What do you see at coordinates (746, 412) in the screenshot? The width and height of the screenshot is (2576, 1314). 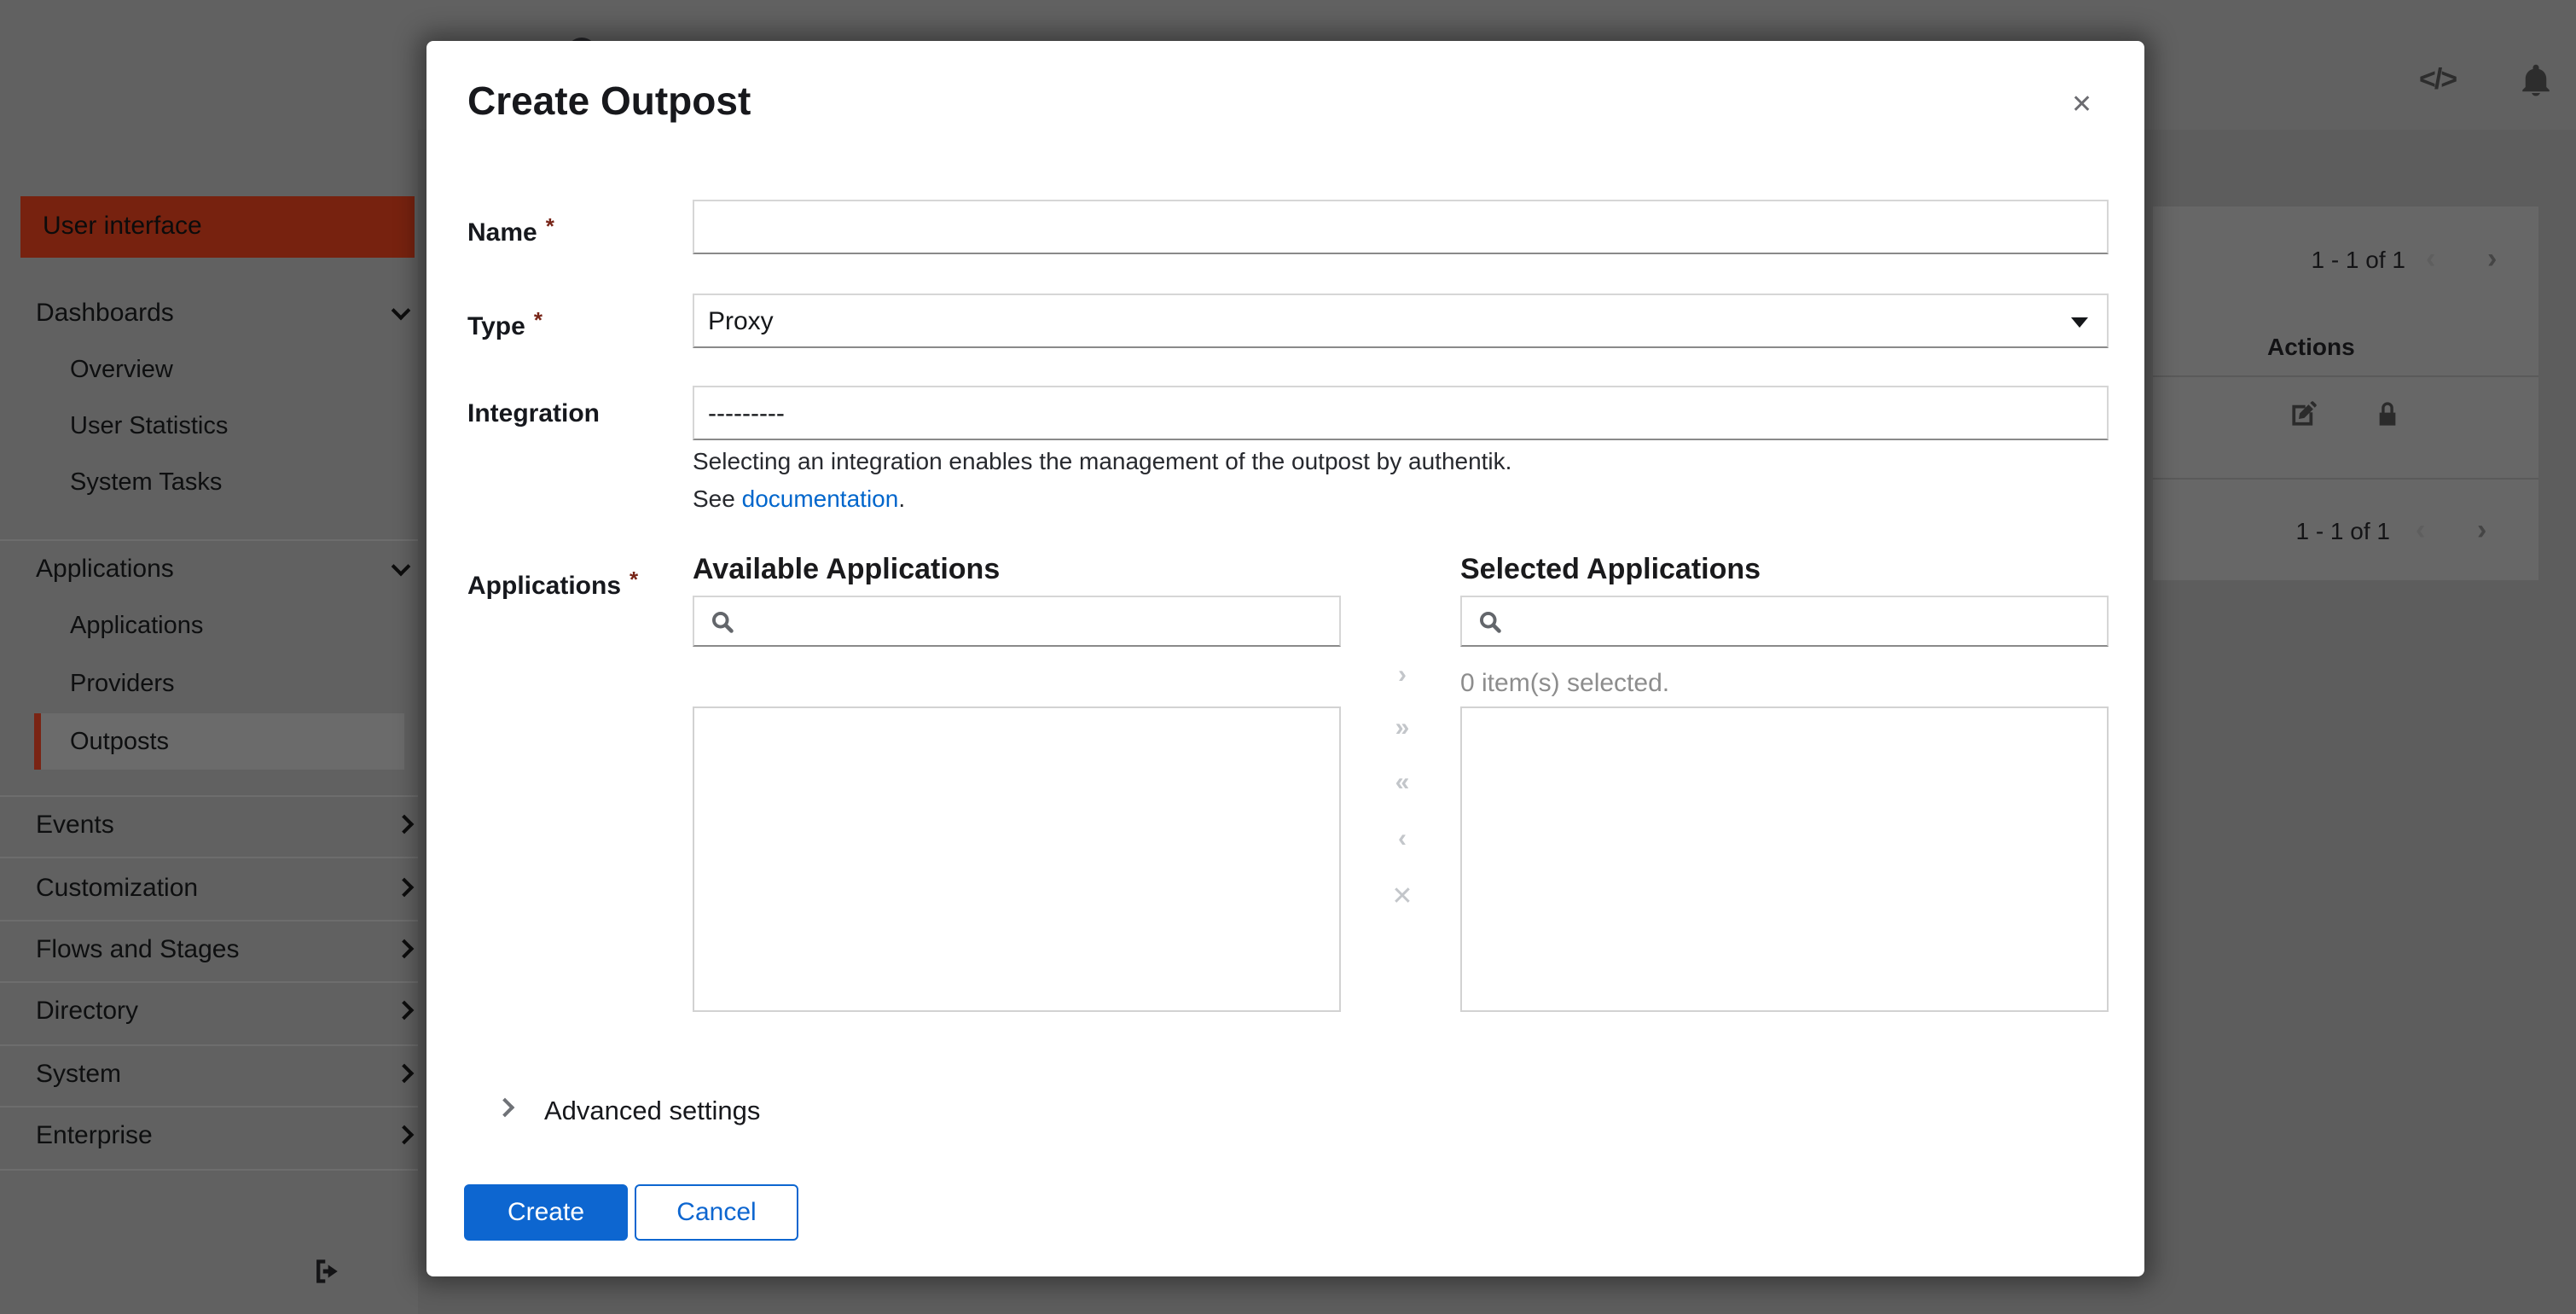 I see `integration-select-value: ---------` at bounding box center [746, 412].